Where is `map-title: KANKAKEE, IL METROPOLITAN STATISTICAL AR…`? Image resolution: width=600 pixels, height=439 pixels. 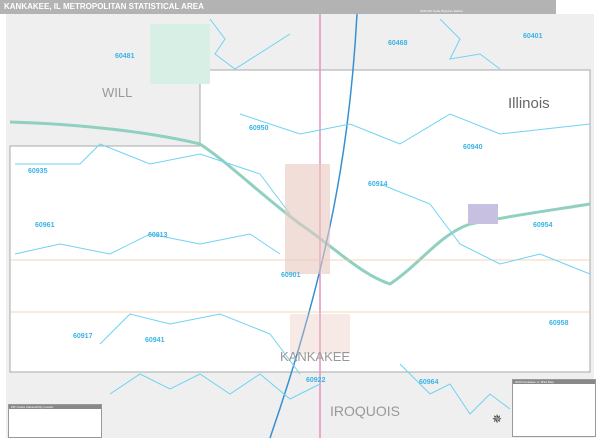
map-title: KANKAKEE, IL METROPOLITAN STATISTICAL AR… is located at coordinates (104, 6).